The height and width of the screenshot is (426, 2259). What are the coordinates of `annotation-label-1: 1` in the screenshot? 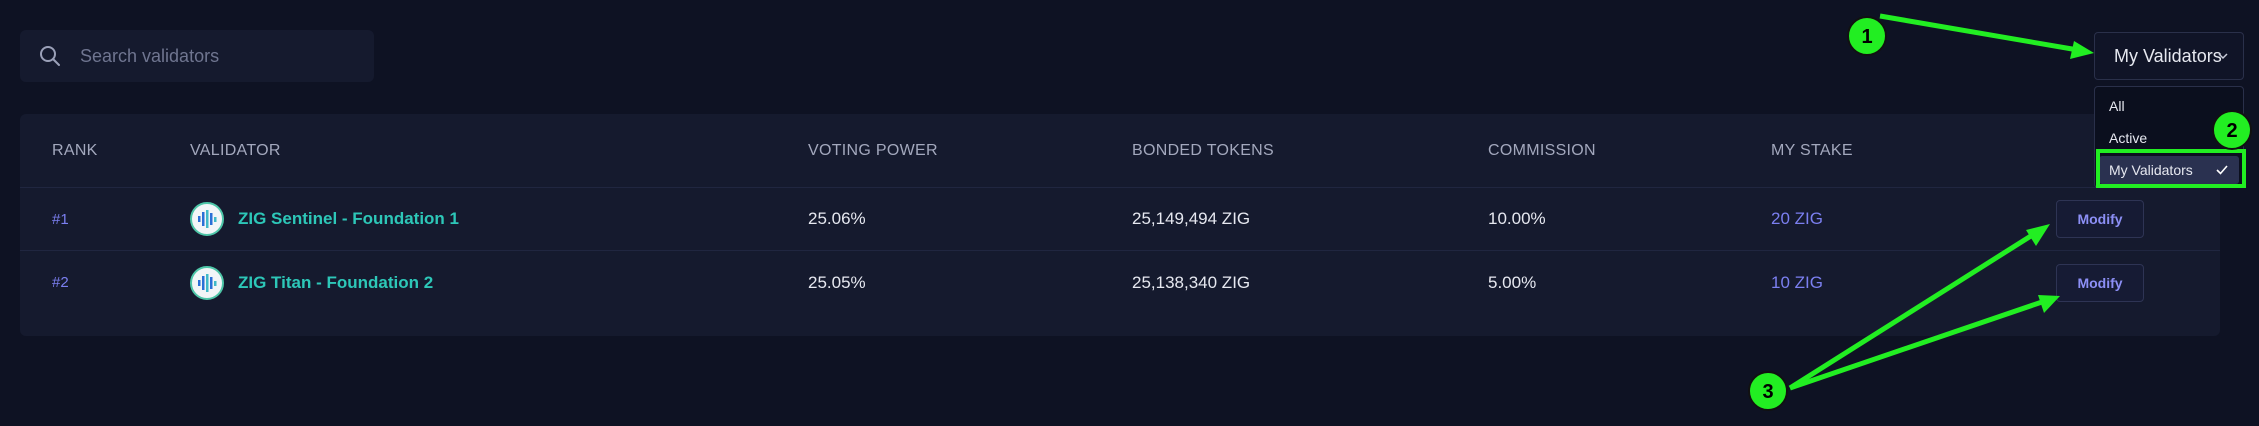 It's located at (1866, 37).